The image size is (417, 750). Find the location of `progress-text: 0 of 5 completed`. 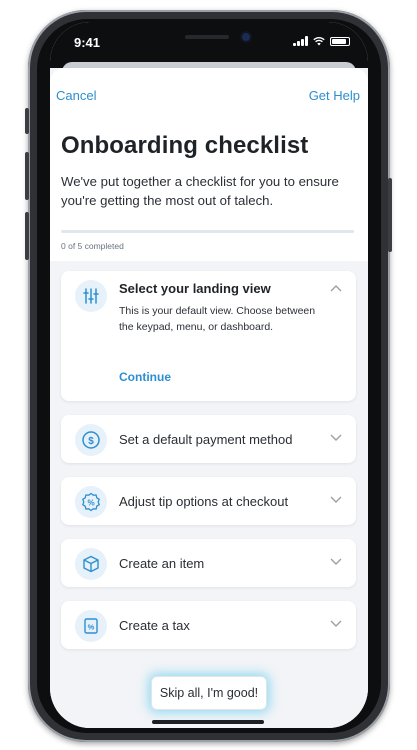

progress-text: 0 of 5 completed is located at coordinates (92, 246).